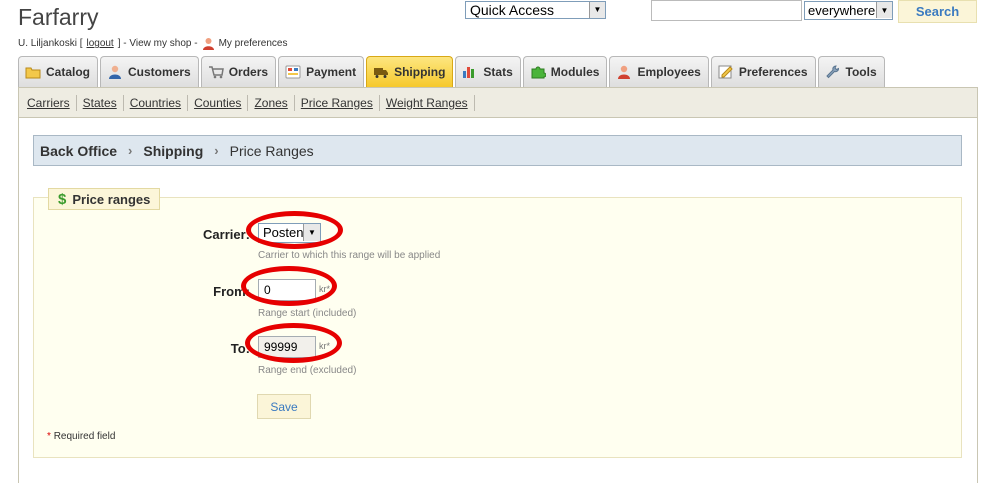 The width and height of the screenshot is (992, 483). Describe the element at coordinates (381, 72) in the screenshot. I see `truck-icon` at that location.